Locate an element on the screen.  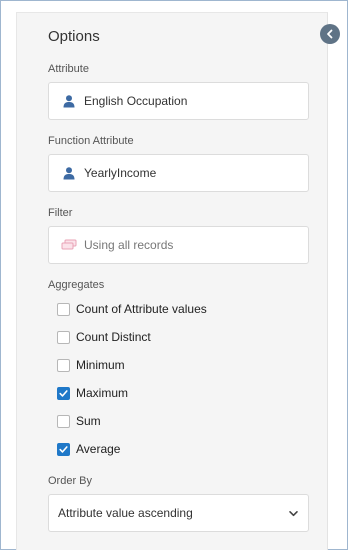
order-by-value: Attribute value ascending is located at coordinates (125, 513).